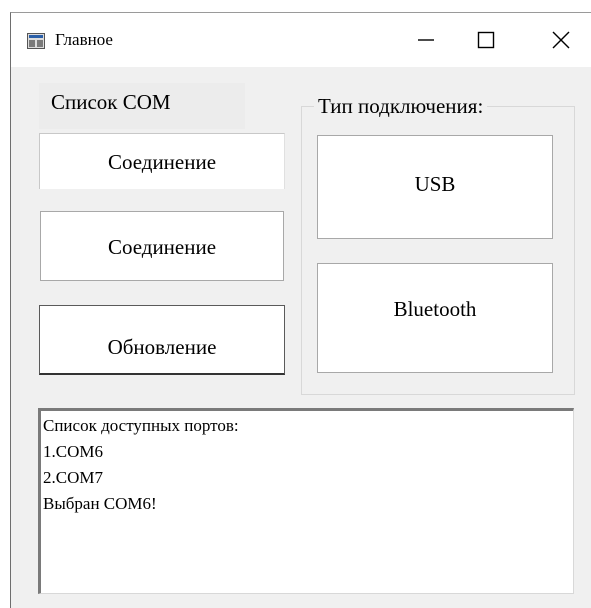  I want to click on minimize-button, so click(426, 40).